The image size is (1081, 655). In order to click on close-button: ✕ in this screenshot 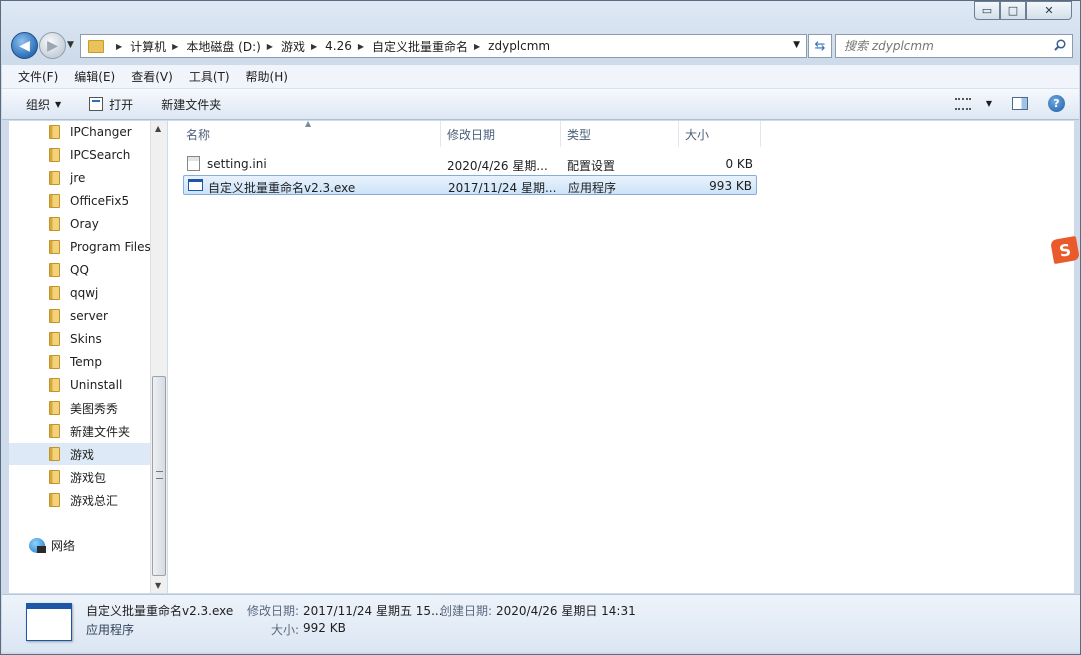, I will do `click(1049, 10)`.